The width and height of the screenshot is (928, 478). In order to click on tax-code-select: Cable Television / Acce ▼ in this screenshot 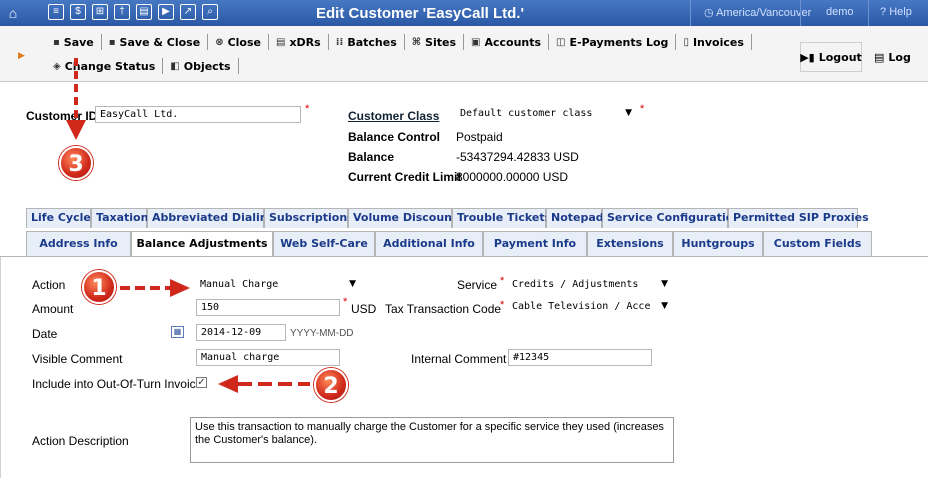, I will do `click(590, 307)`.